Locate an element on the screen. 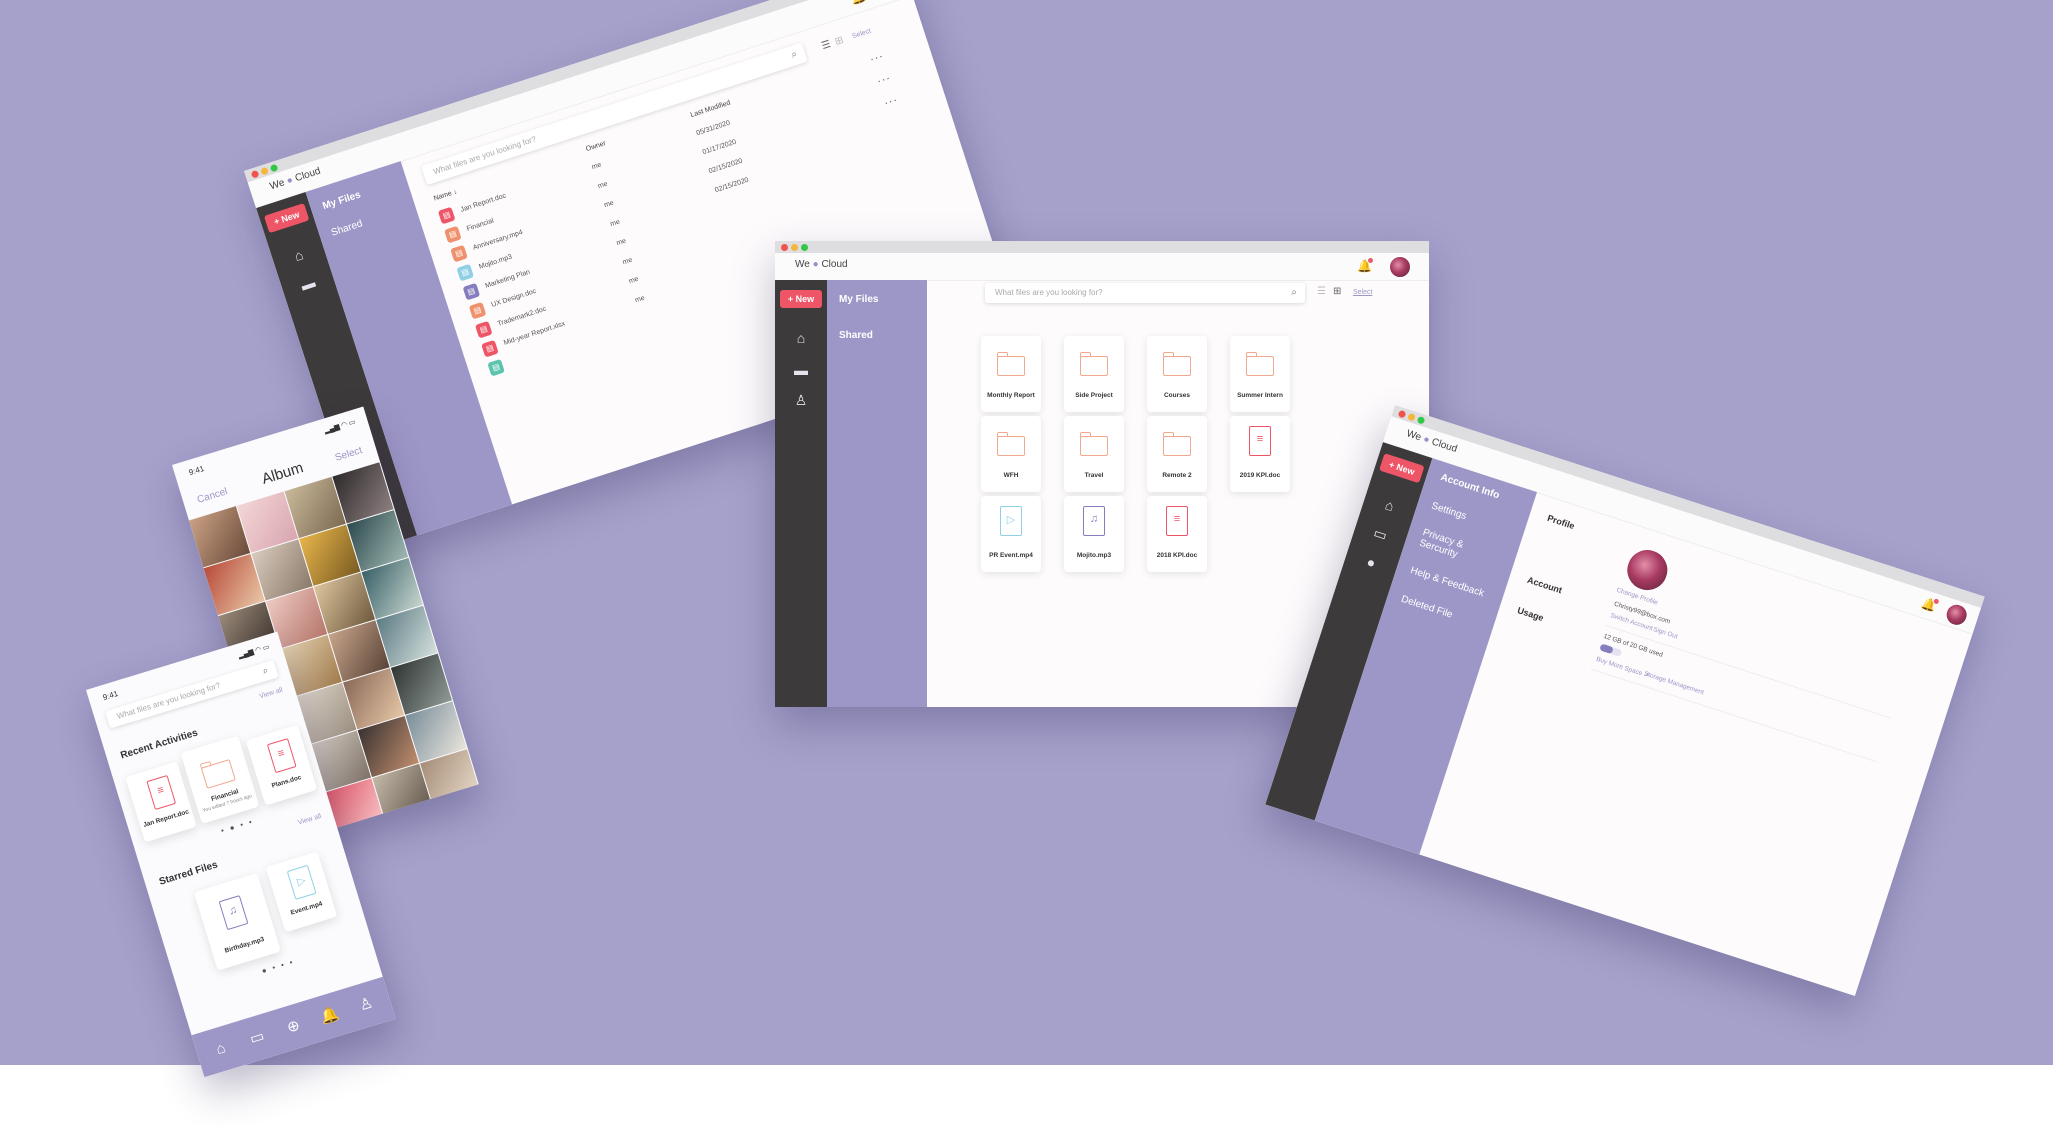 The height and width of the screenshot is (1126, 2053). video-icon: ▷ is located at coordinates (301, 882).